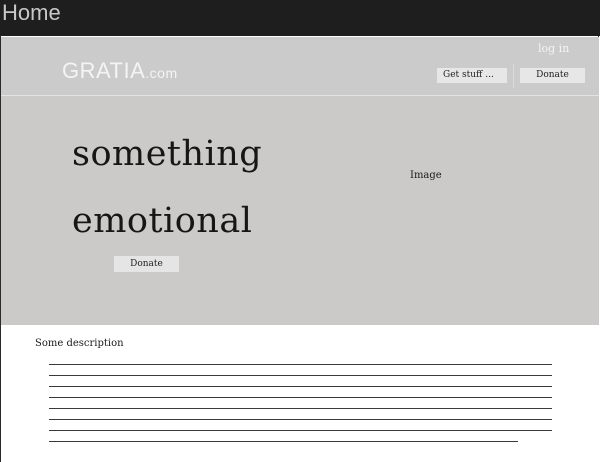  What do you see at coordinates (167, 154) in the screenshot?
I see `hero-headline-line-1: something` at bounding box center [167, 154].